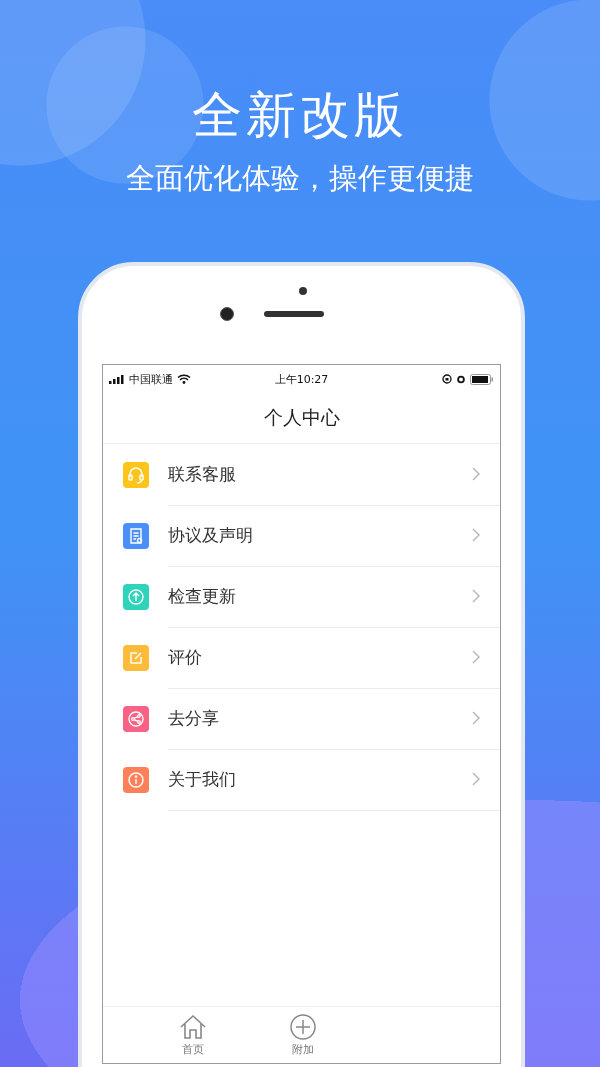 This screenshot has height=1067, width=600. I want to click on menu-item: 联系客服, so click(301, 474).